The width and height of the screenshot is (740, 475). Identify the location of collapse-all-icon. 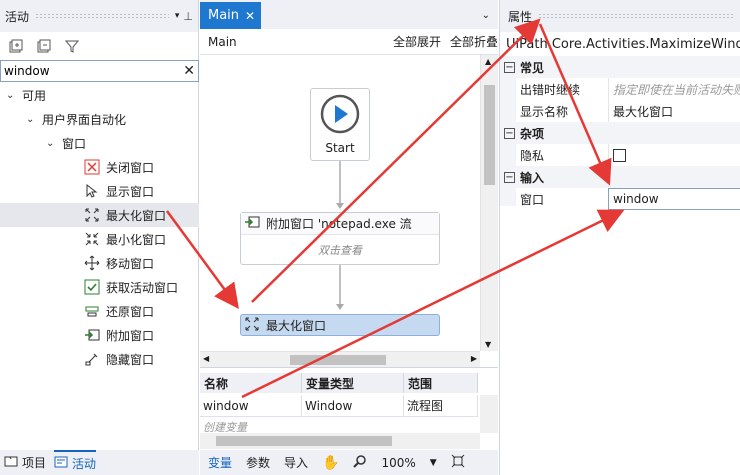
(44, 46).